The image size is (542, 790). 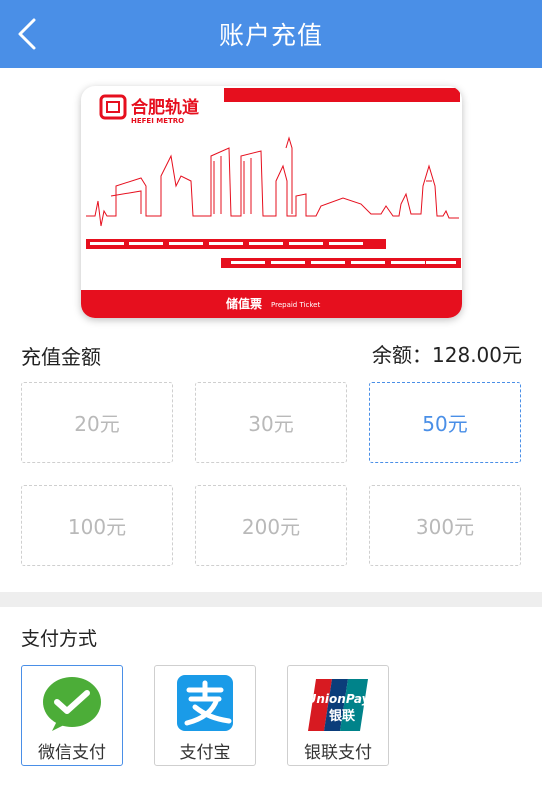 I want to click on skyline-illustration, so click(x=272, y=181).